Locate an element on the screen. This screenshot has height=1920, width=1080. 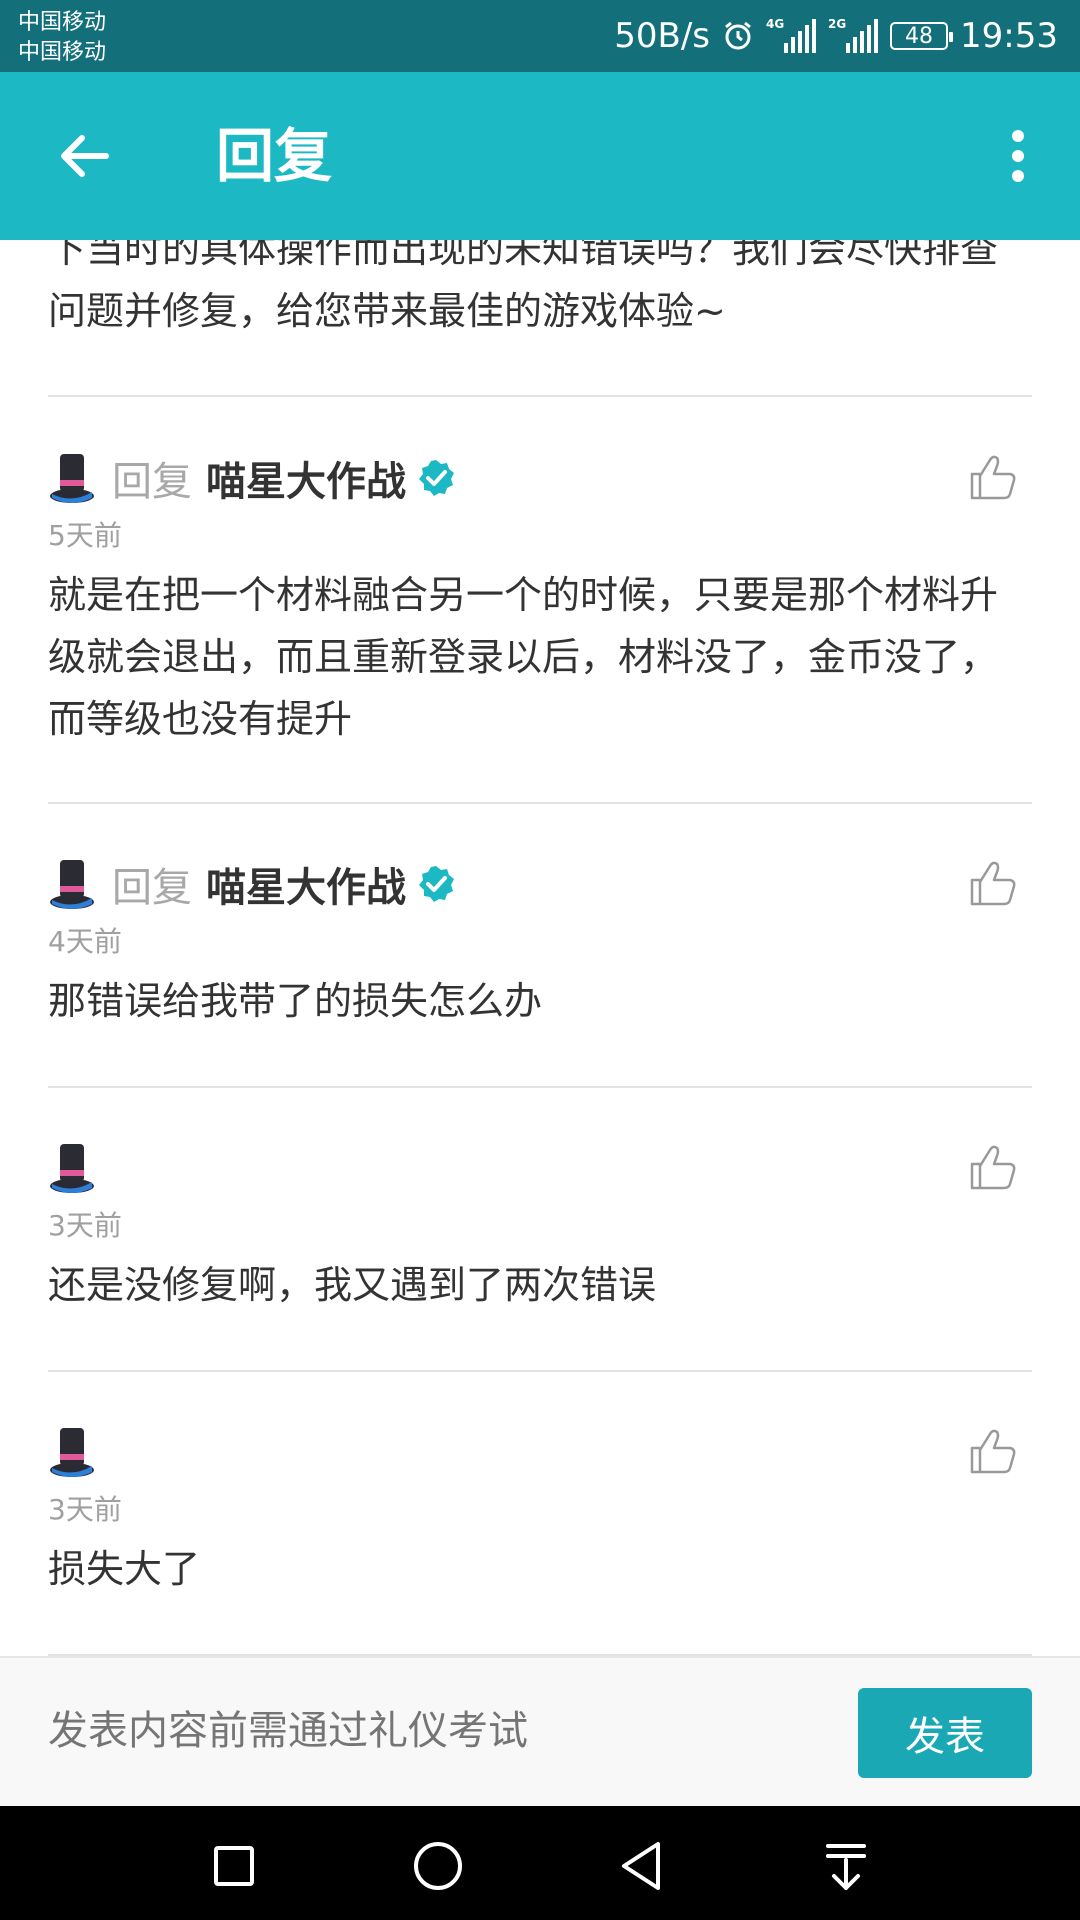
status-bar: 中国移动 中国移动 50B/s 4G 2G 48 19:53 is located at coordinates (540, 36).